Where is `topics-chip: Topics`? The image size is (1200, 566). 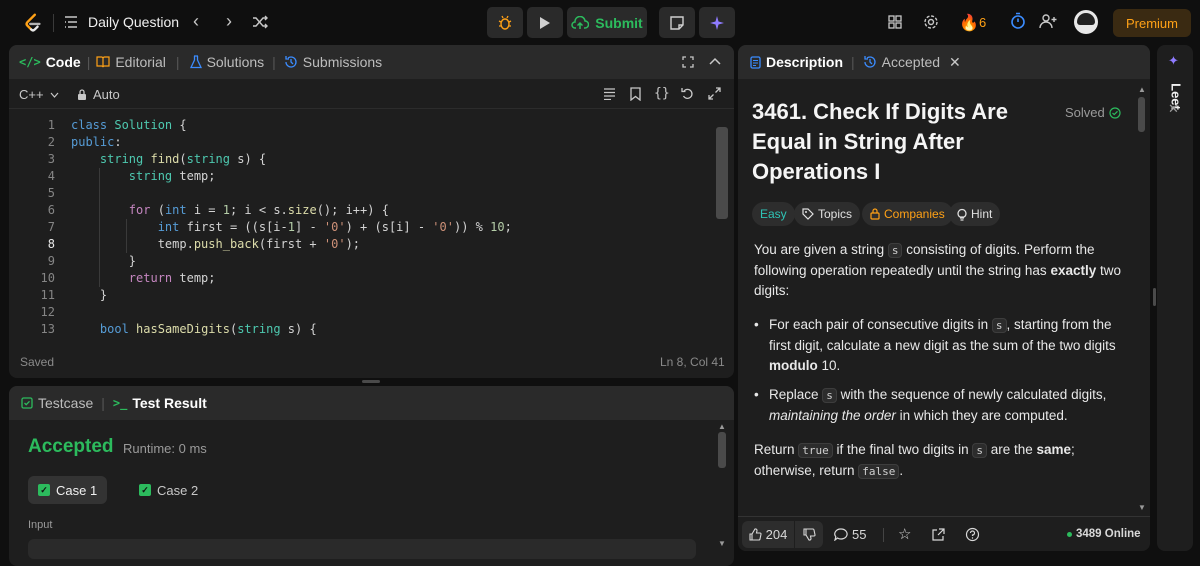 topics-chip: Topics is located at coordinates (827, 214).